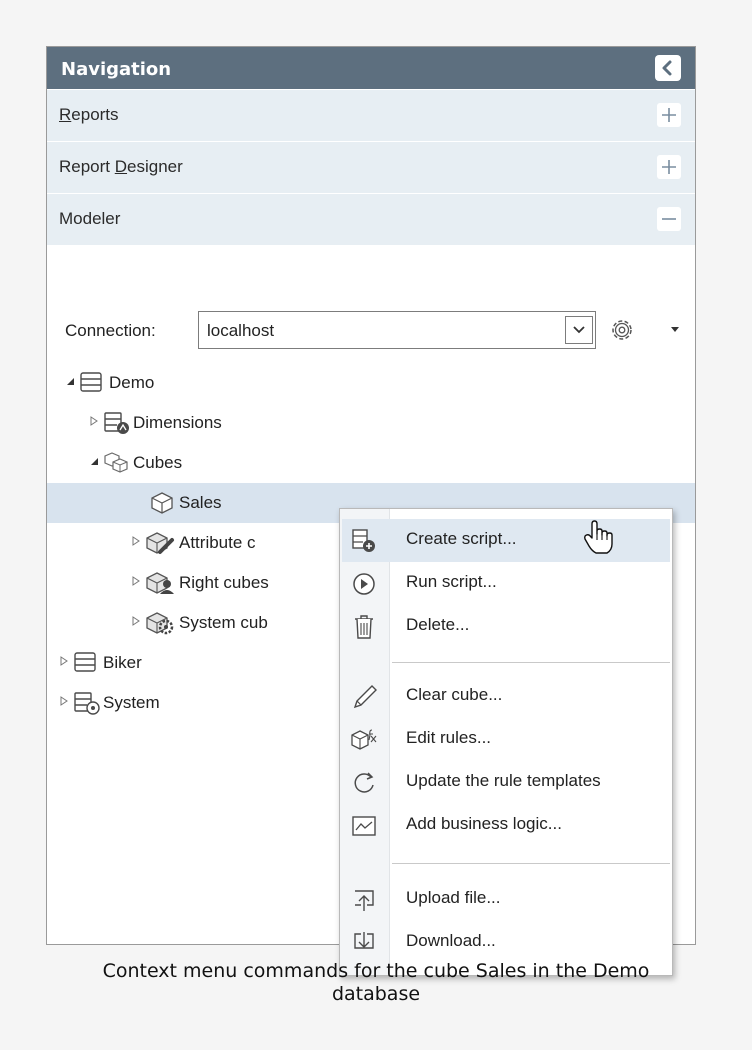  I want to click on tree-label-sales: Sales, so click(200, 502).